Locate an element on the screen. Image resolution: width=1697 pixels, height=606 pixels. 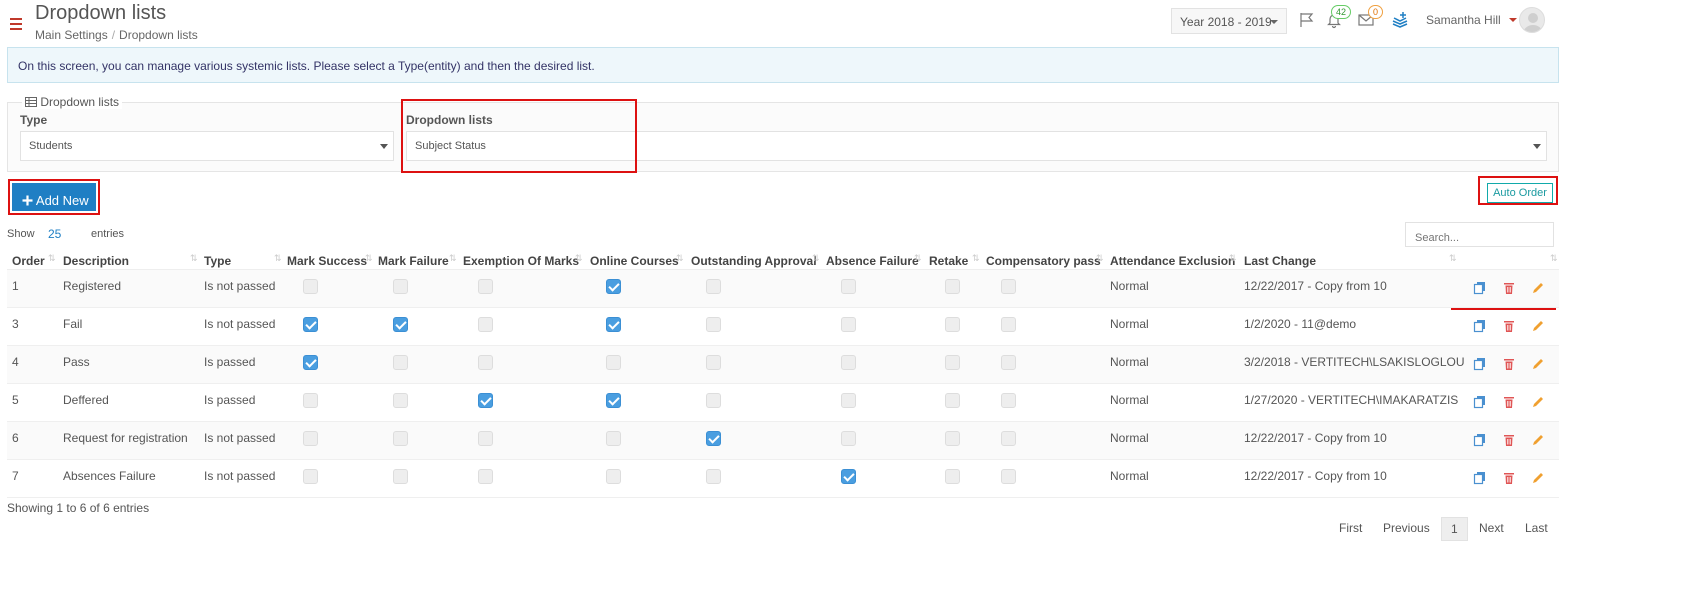
col-order: Order is located at coordinates (28, 261).